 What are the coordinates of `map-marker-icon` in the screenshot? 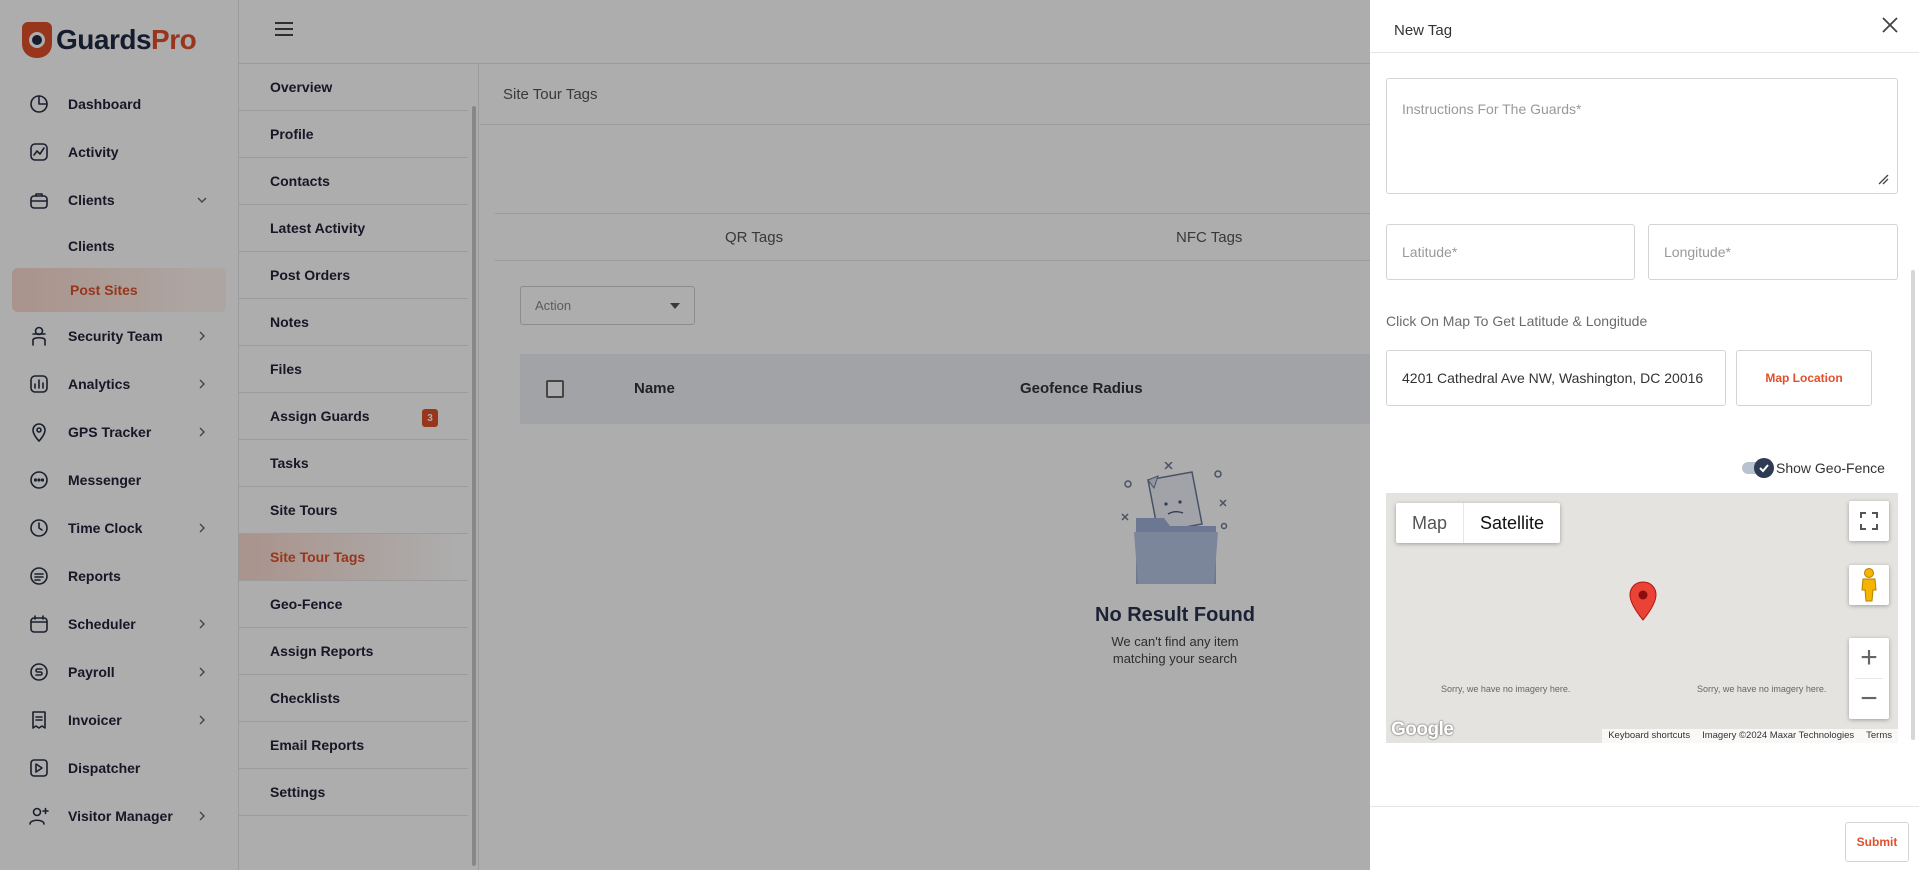 It's located at (1643, 601).